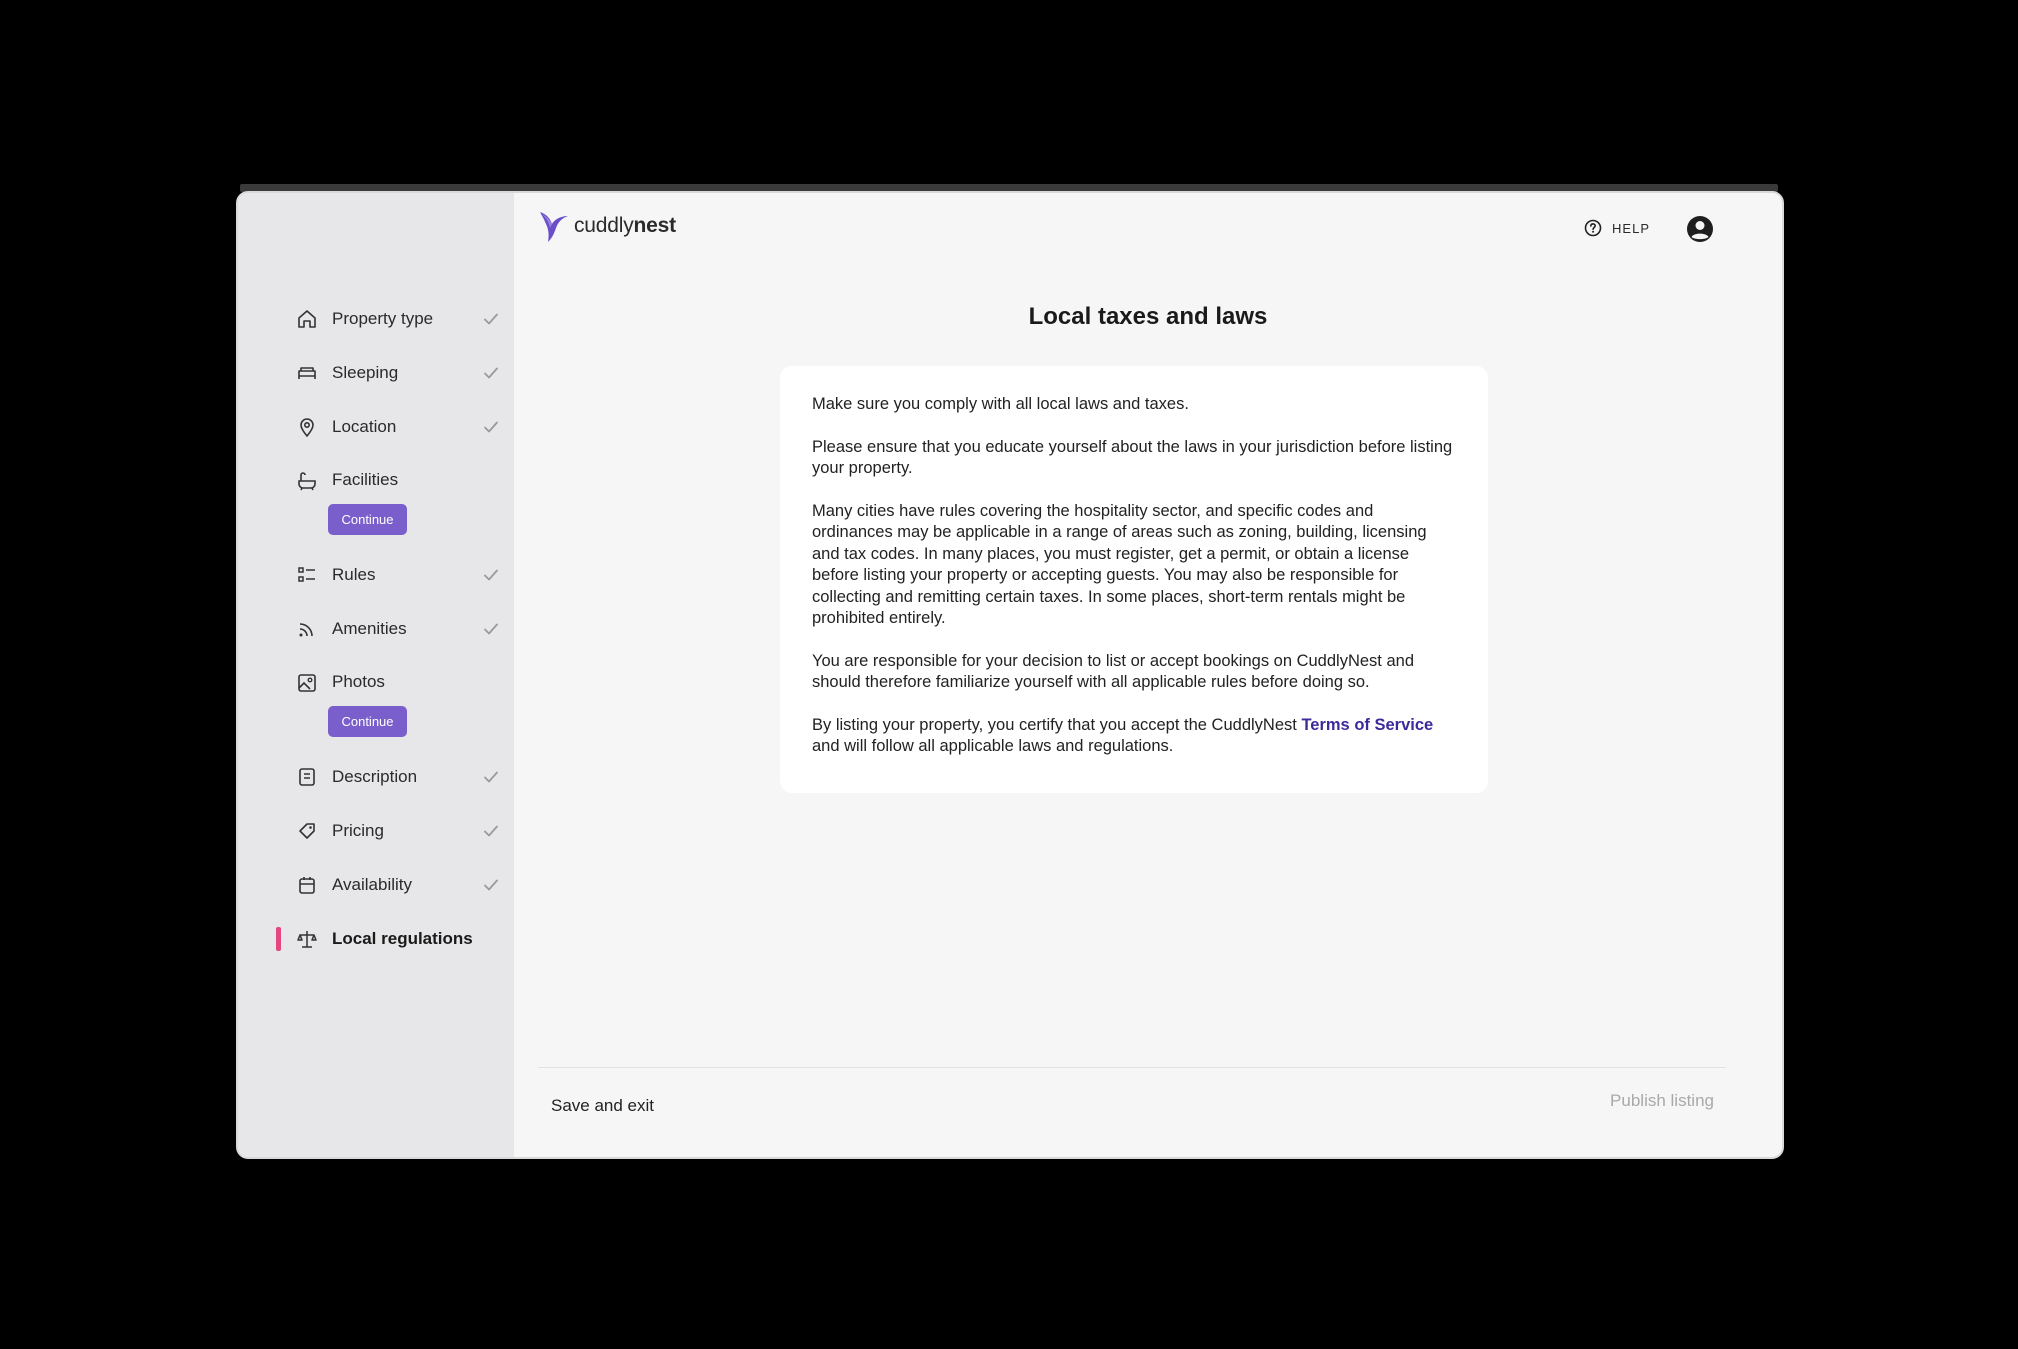 This screenshot has width=2018, height=1349. I want to click on photo-icon, so click(307, 683).